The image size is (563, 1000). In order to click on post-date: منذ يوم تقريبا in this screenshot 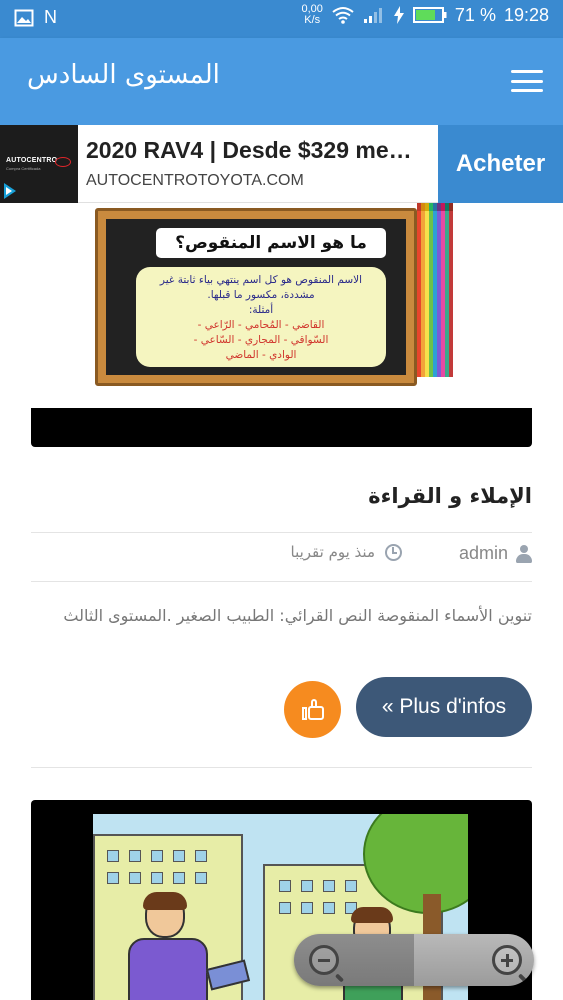, I will do `click(346, 552)`.